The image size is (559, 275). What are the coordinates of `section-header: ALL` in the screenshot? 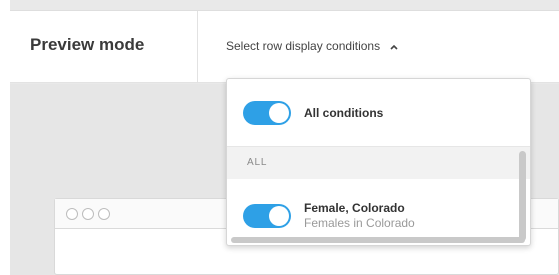 It's located at (378, 162).